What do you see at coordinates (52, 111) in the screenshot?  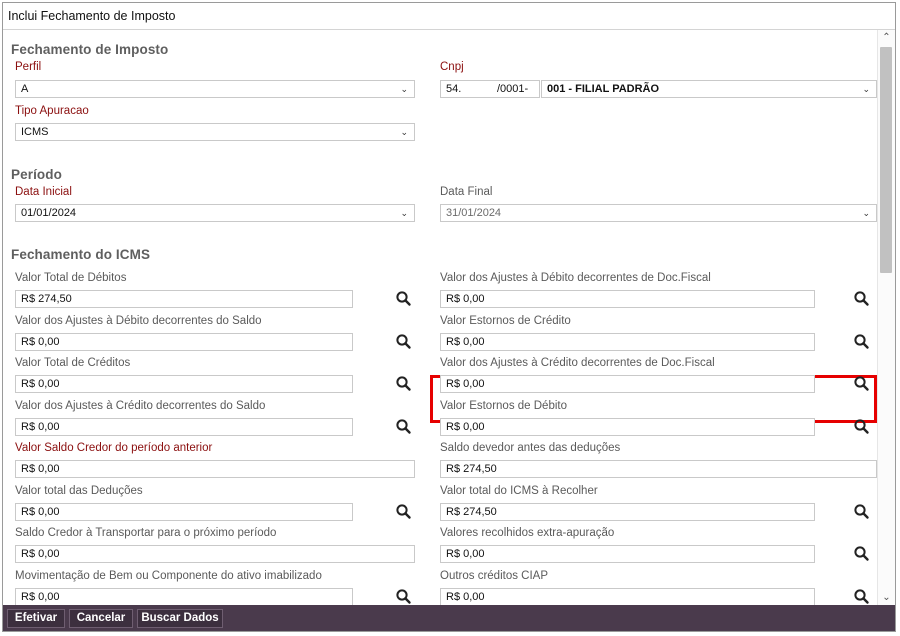 I see `tipo-apuracao-label: Tipo Apuracao` at bounding box center [52, 111].